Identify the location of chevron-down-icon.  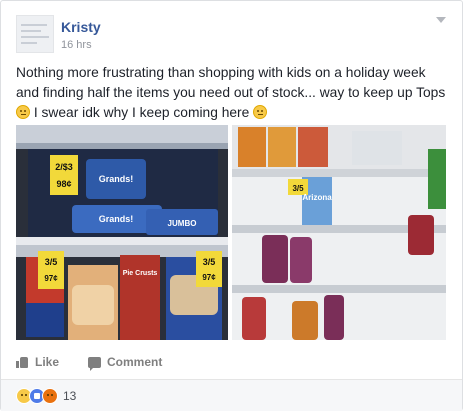
(441, 20).